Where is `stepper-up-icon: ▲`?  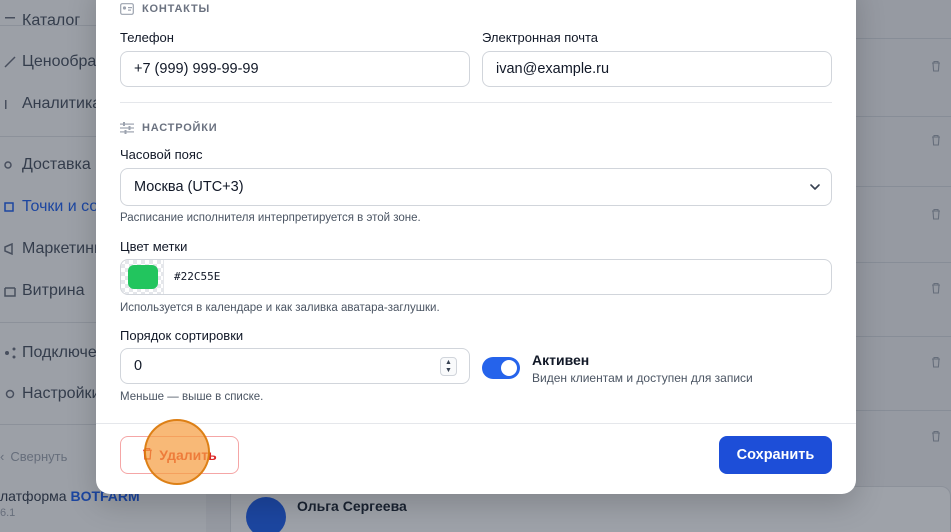 stepper-up-icon: ▲ is located at coordinates (448, 363).